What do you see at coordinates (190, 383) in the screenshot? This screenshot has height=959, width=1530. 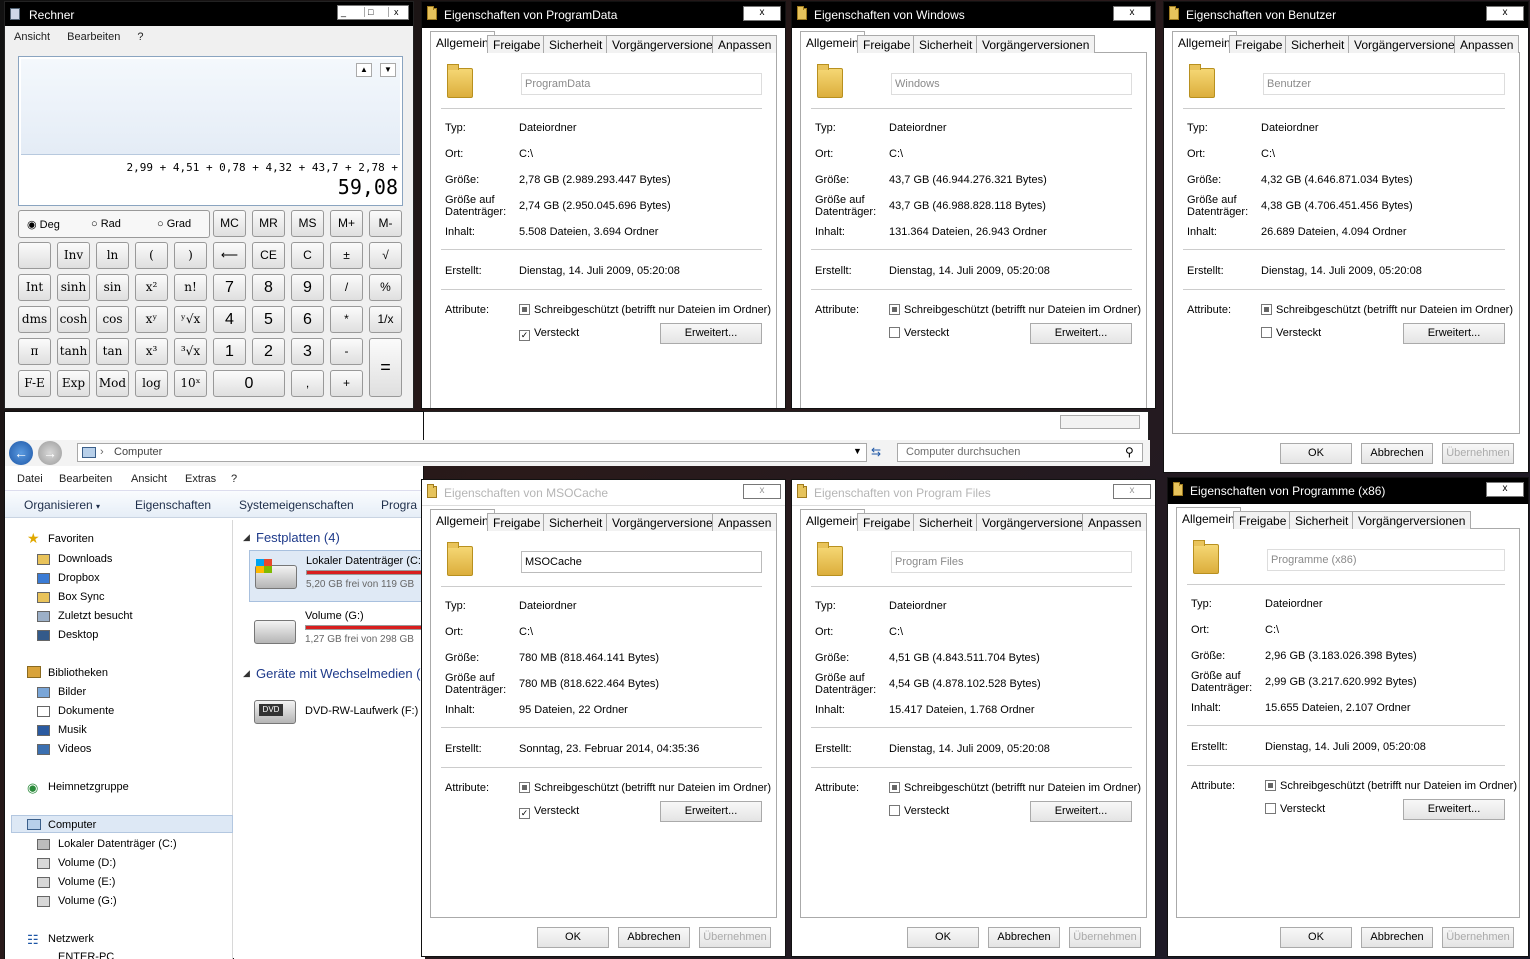 I see `key-r5-c5: 10ˣ` at bounding box center [190, 383].